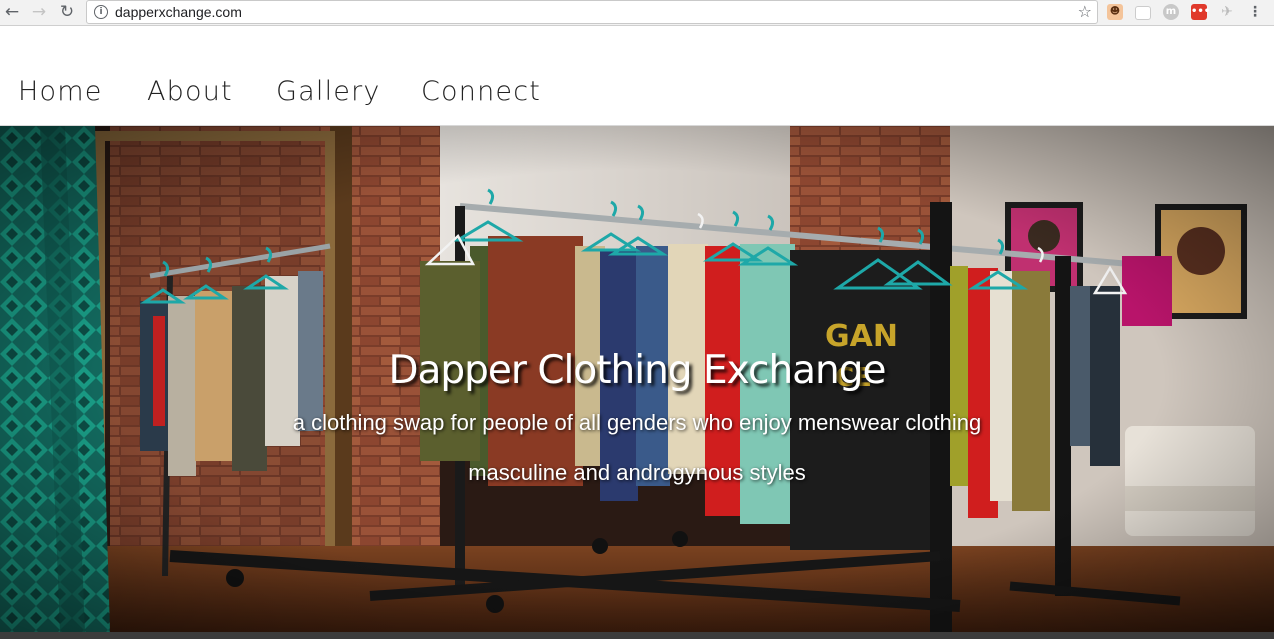  Describe the element at coordinates (592, 12) in the screenshot. I see `address-bar: i dapperxchange.com ☆` at that location.